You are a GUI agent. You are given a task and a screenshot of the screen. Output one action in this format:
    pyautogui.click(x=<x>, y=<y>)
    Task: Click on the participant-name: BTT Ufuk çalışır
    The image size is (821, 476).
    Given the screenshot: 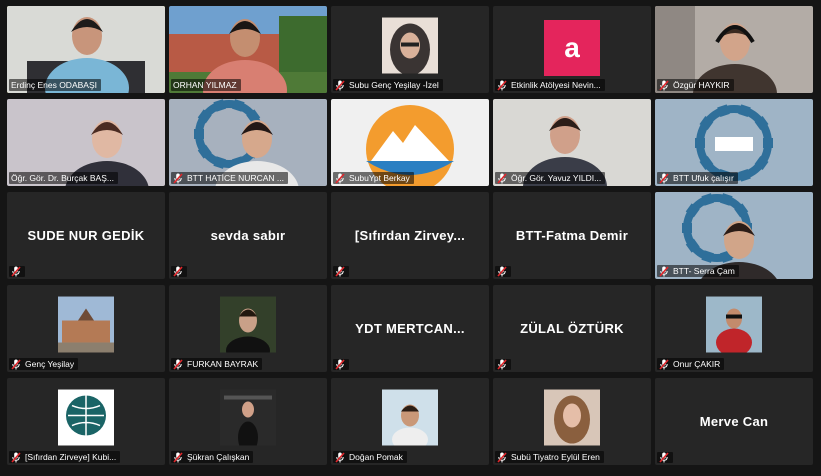 What is the action you would take?
    pyautogui.click(x=703, y=178)
    